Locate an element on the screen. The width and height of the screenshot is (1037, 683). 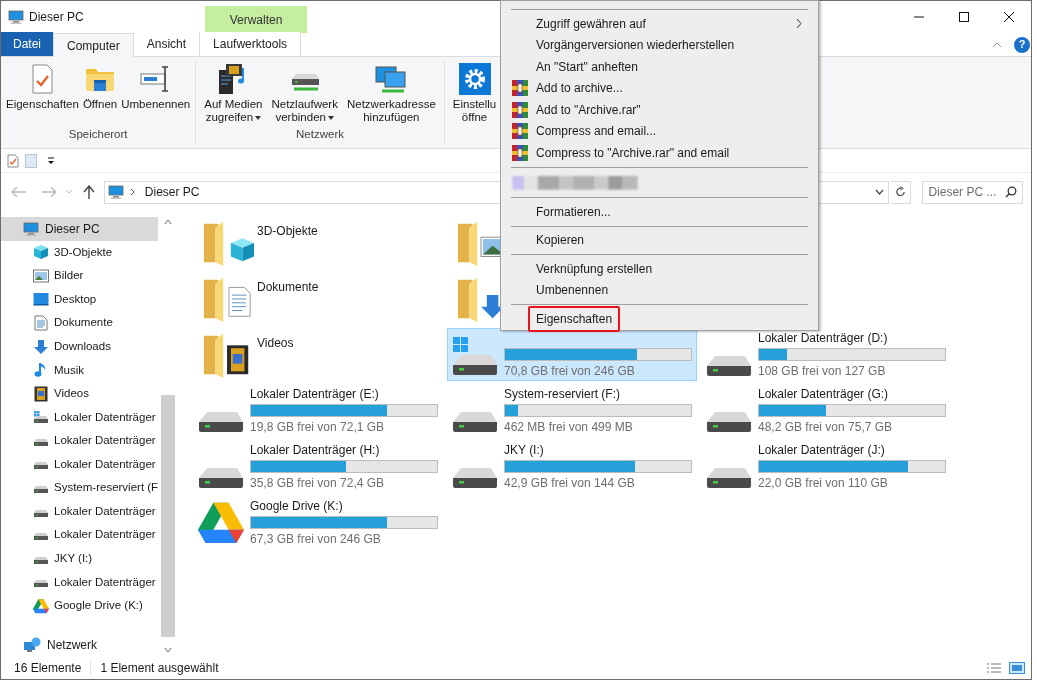
menu-item: Verknüpfung erstellen is located at coordinates (659, 269).